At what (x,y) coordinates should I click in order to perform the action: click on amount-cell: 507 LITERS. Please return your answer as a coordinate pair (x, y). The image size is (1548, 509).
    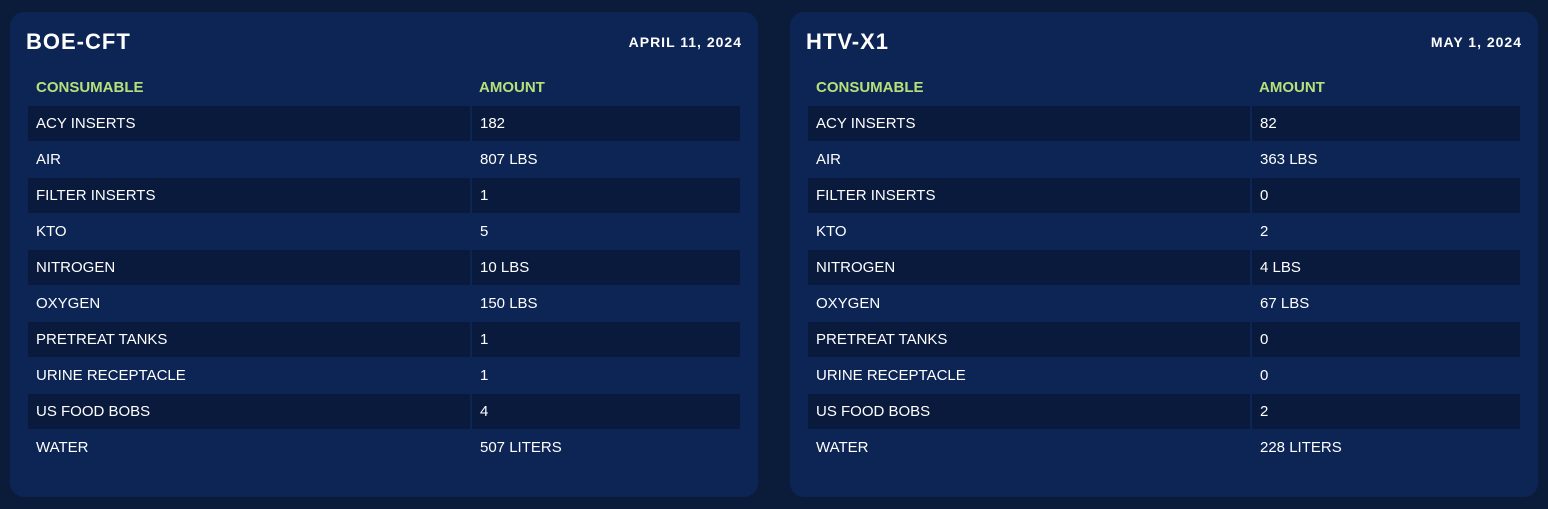
    Looking at the image, I should click on (605, 447).